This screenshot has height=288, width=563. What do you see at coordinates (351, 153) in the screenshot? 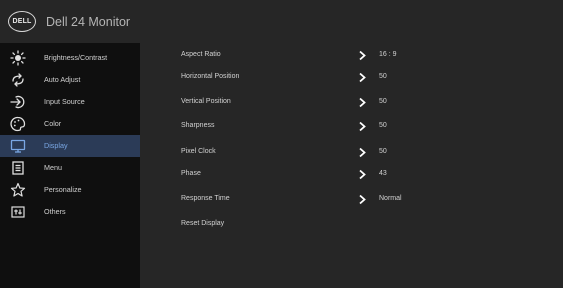
I see `pixel-clock-row: Pixel Clock 50` at bounding box center [351, 153].